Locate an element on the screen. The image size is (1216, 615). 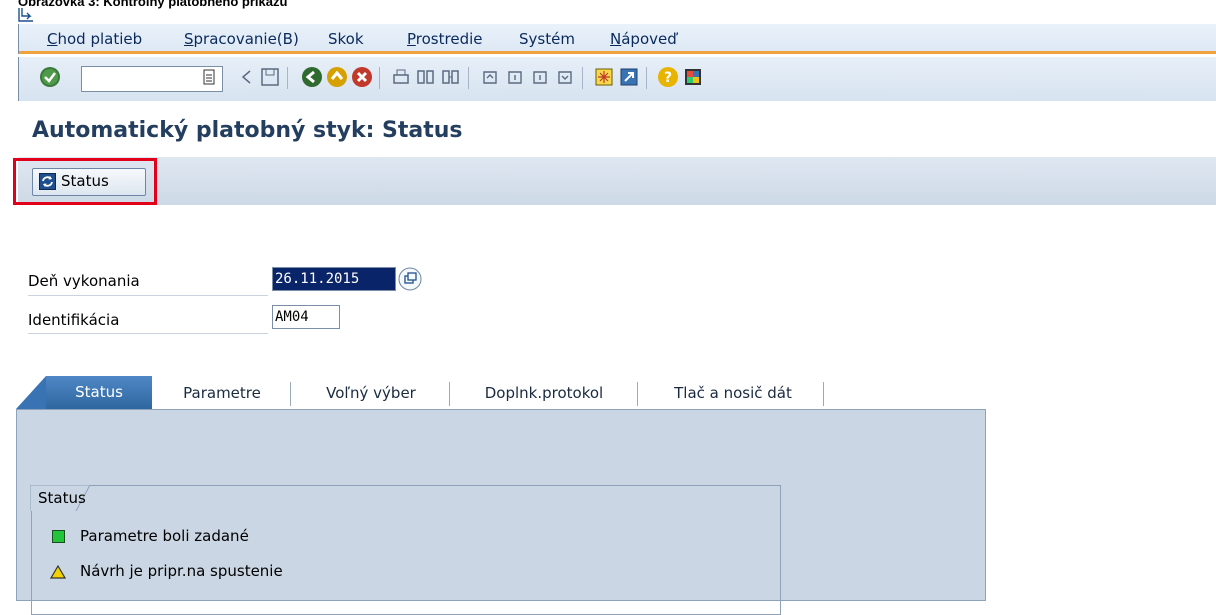
menu-accent-line is located at coordinates (617, 52).